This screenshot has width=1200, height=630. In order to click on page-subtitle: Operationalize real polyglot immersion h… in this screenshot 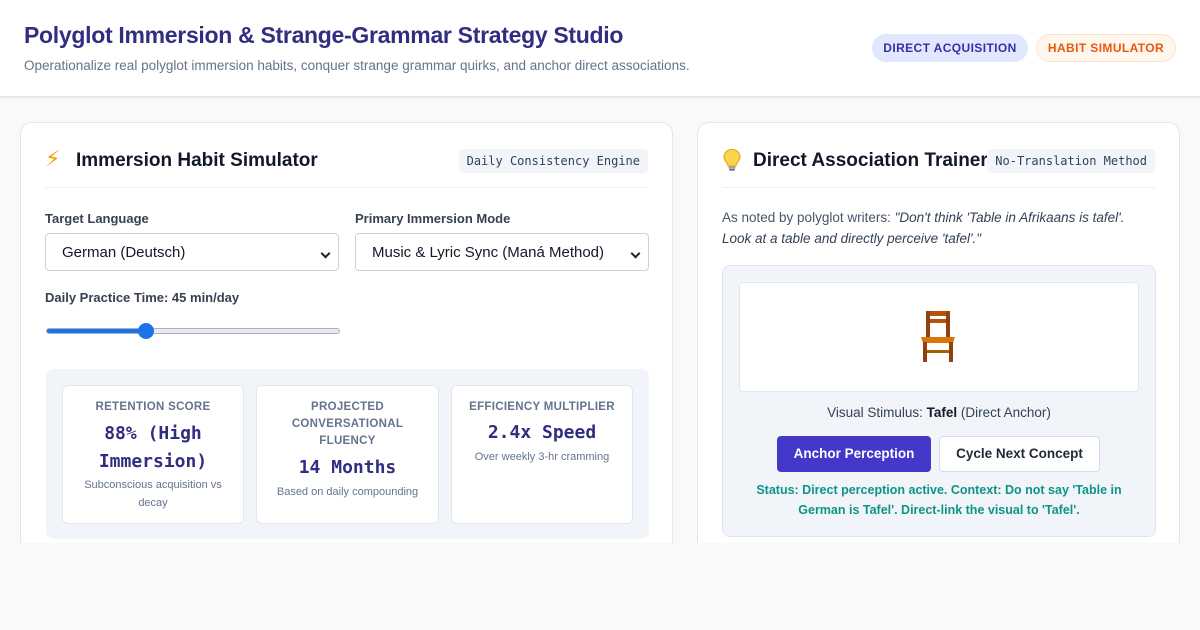, I will do `click(357, 65)`.